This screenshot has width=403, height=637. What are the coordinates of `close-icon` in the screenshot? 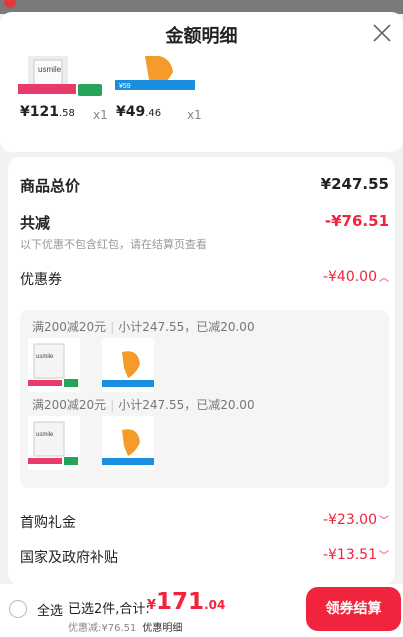 It's located at (382, 33).